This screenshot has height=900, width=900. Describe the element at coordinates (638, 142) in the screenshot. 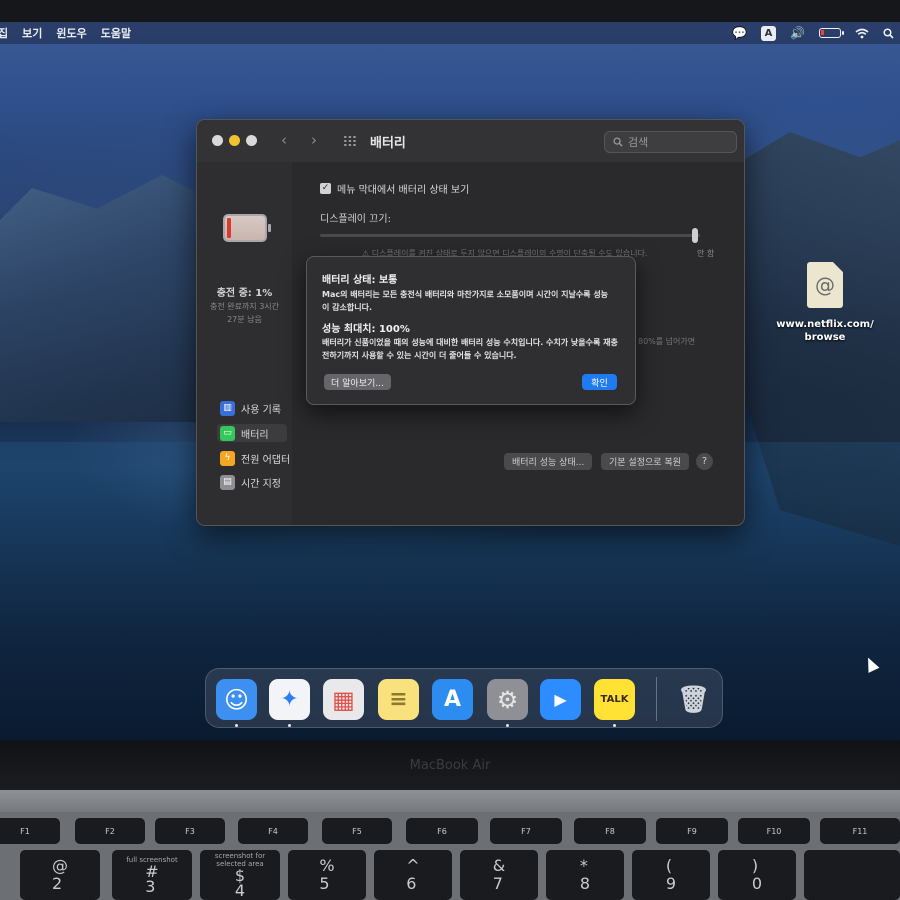

I see `search-placeholder: 검색` at that location.